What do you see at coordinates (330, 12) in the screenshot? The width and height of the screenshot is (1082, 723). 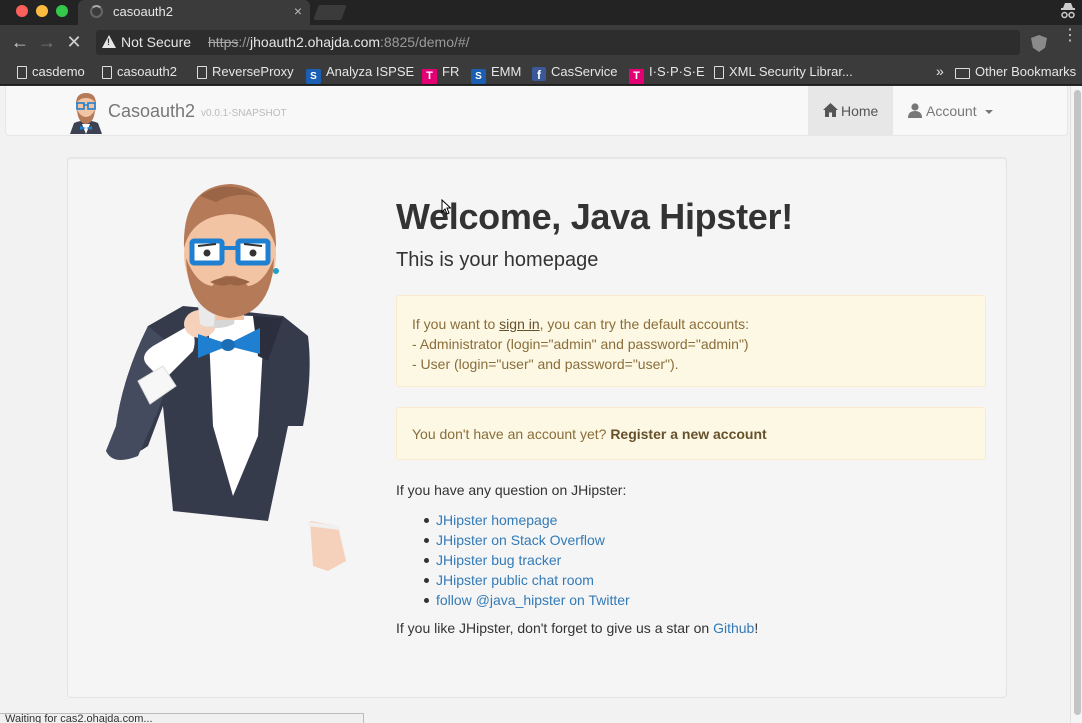 I see `new-tab-button` at bounding box center [330, 12].